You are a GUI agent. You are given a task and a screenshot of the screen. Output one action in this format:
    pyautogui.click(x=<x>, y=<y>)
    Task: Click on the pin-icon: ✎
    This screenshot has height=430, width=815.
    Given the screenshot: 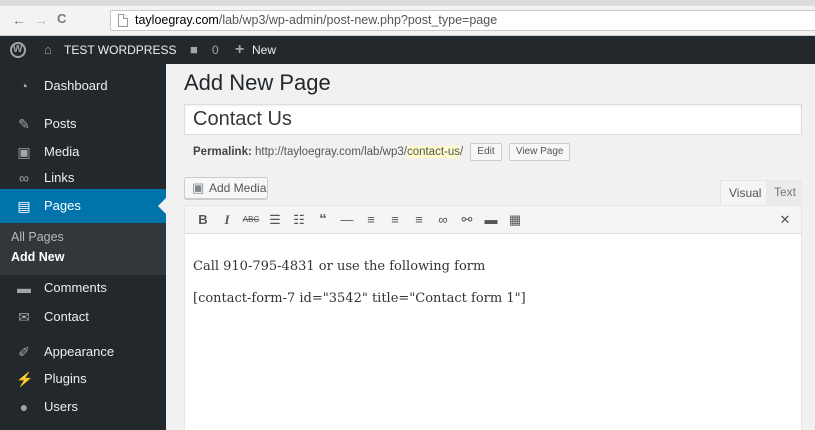 What is the action you would take?
    pyautogui.click(x=24, y=124)
    